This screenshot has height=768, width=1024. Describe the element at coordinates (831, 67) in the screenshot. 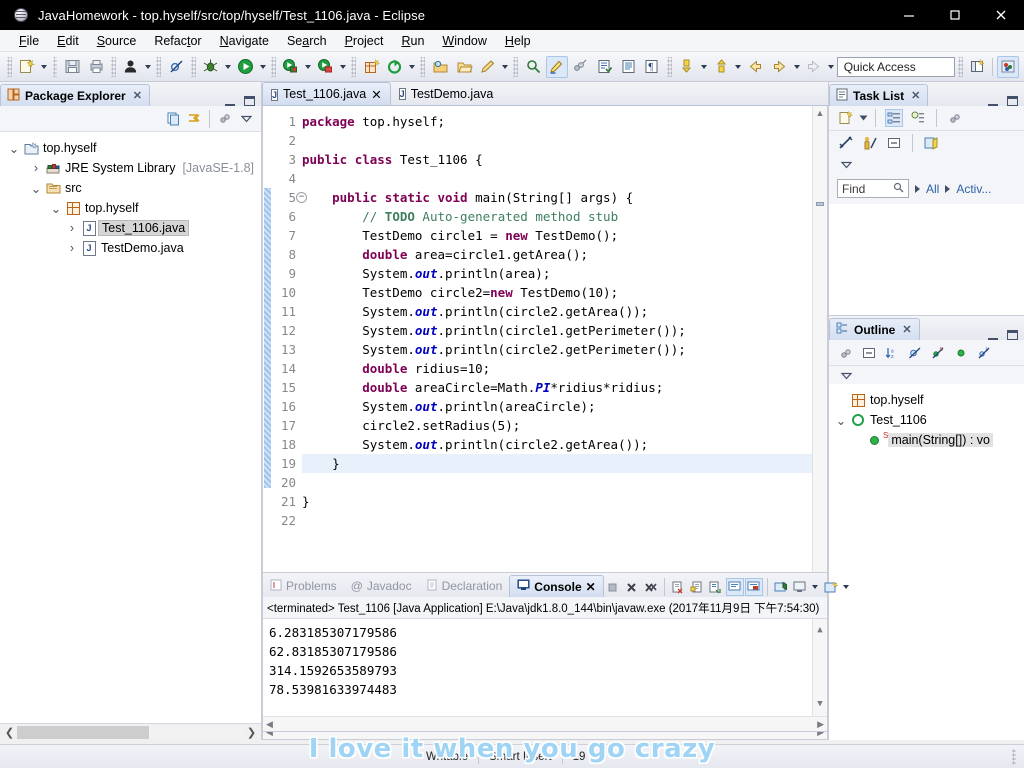

I see `next-edit-dropdown-icon` at that location.